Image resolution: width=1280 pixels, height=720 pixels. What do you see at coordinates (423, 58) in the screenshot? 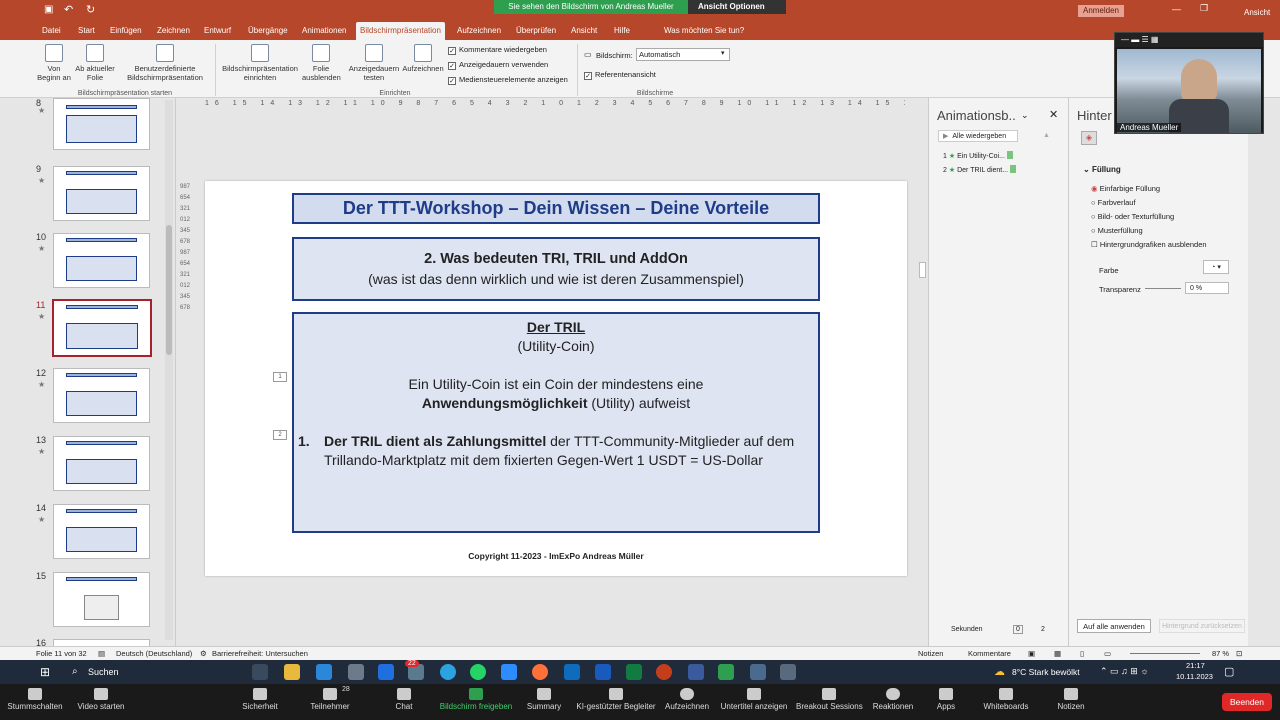
I see `record-button: Aufzeichnen` at bounding box center [423, 58].